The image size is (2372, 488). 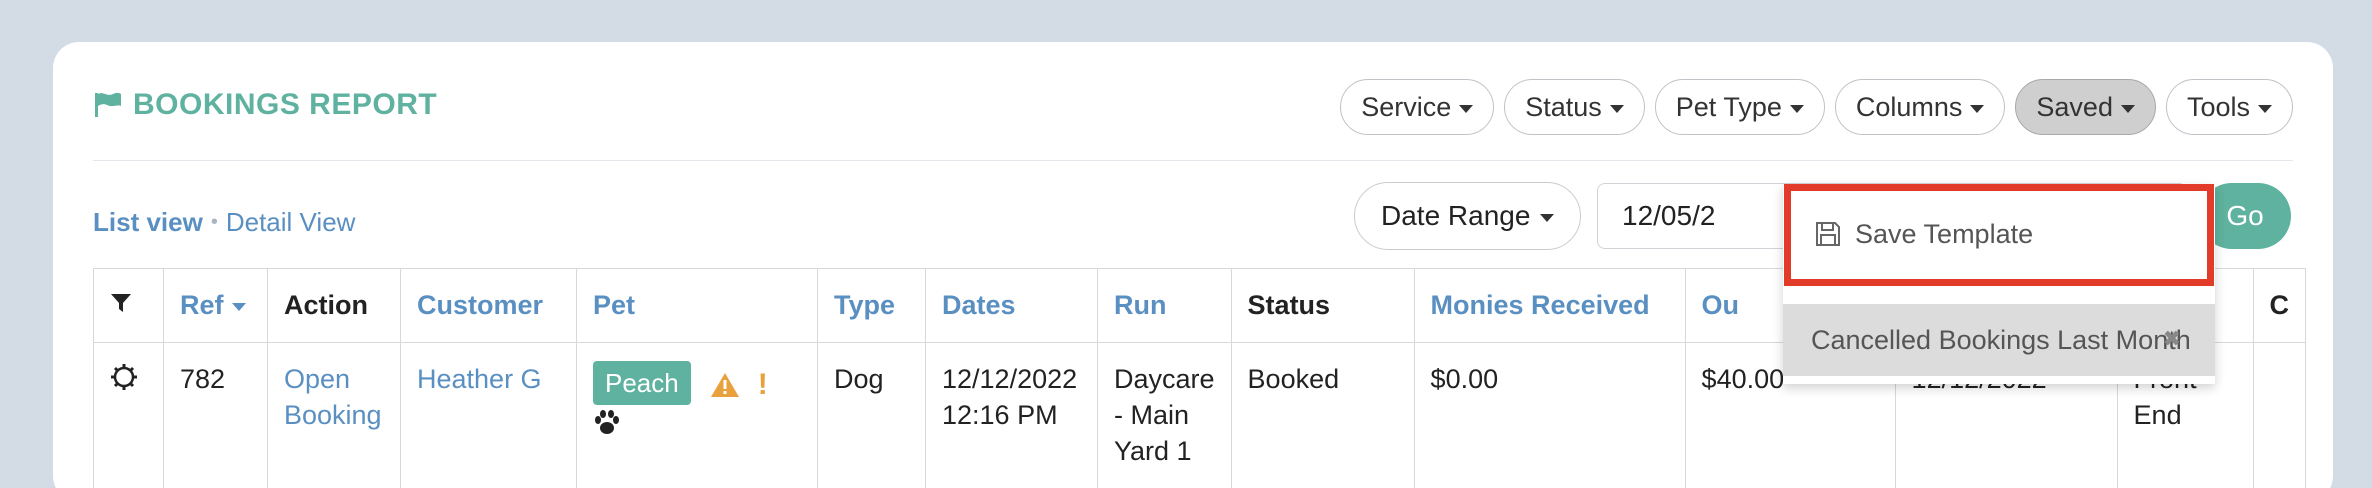 What do you see at coordinates (1164, 415) in the screenshot?
I see `run-cell: Daycare - Main Yard 1` at bounding box center [1164, 415].